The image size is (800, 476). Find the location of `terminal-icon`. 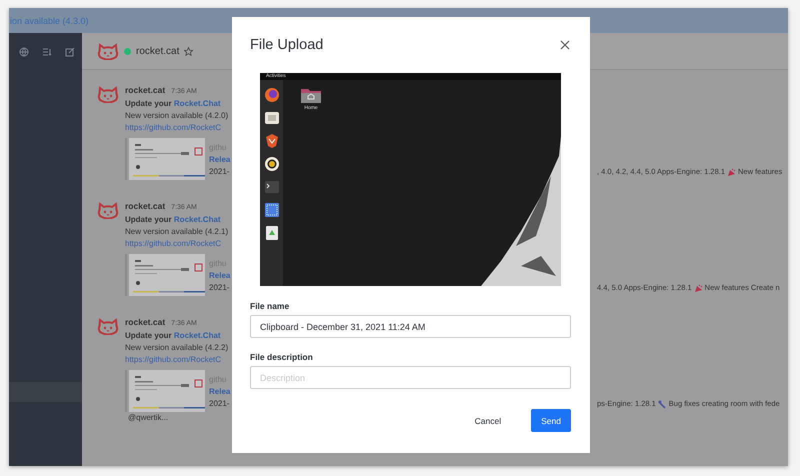

terminal-icon is located at coordinates (272, 187).